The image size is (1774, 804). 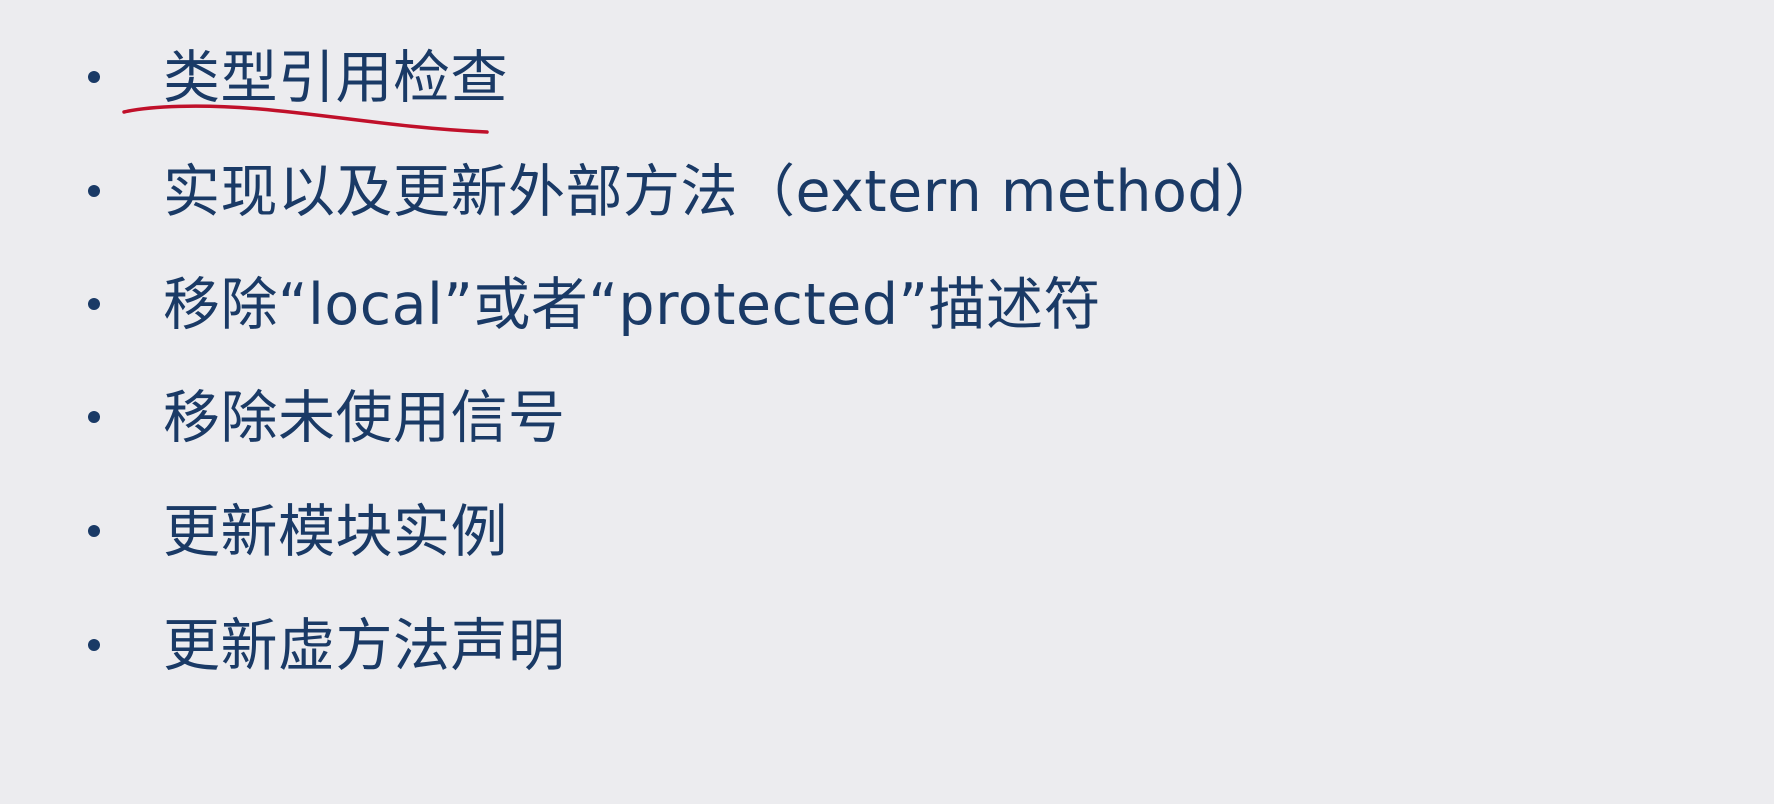 I want to click on bullet-item-update-module-instance: 更新模块实例, so click(x=800, y=532).